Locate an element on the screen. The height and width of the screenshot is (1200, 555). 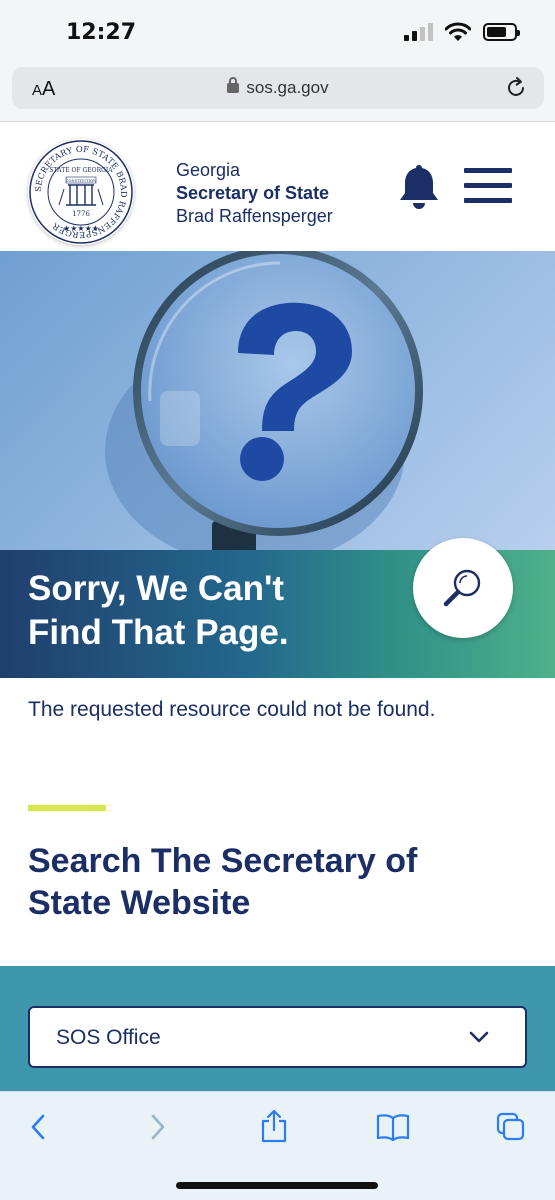
search-section-title: Search The Secretary of State Website is located at coordinates (223, 882).